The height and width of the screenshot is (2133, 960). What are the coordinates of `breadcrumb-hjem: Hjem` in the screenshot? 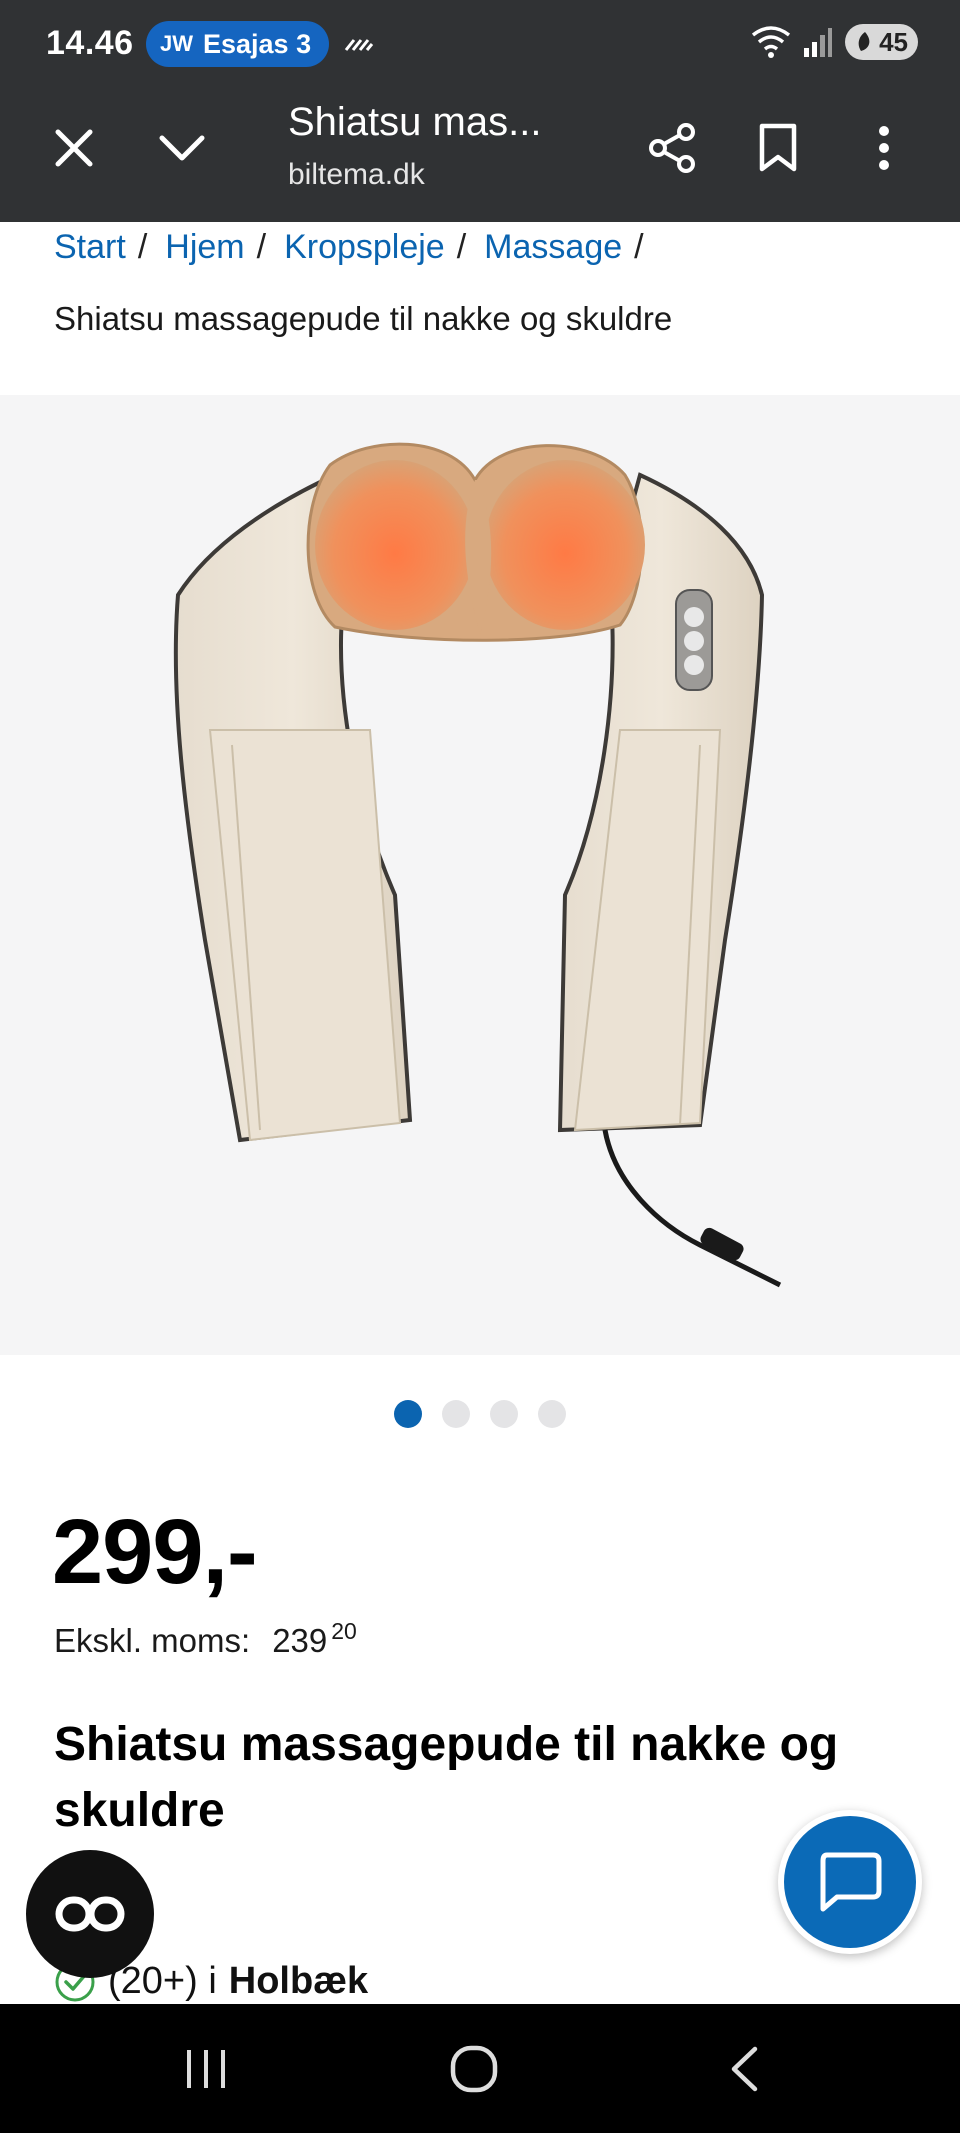 It's located at (204, 247).